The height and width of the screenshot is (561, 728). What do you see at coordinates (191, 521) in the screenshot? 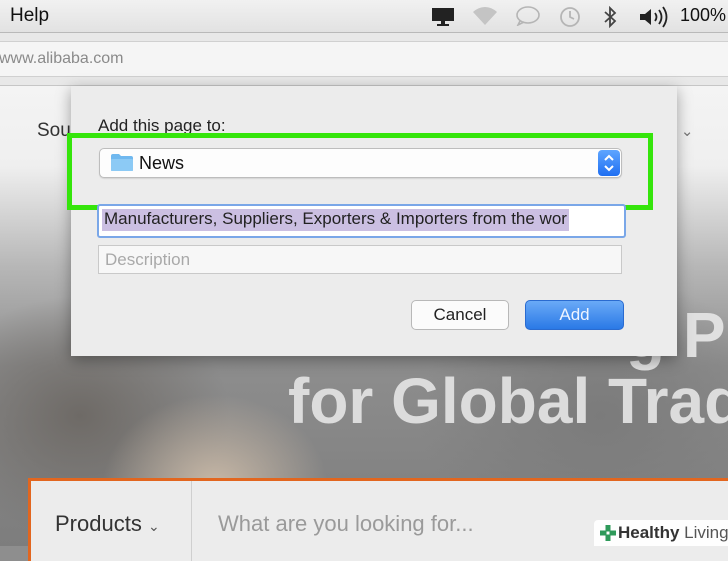
I see `search-divider` at bounding box center [191, 521].